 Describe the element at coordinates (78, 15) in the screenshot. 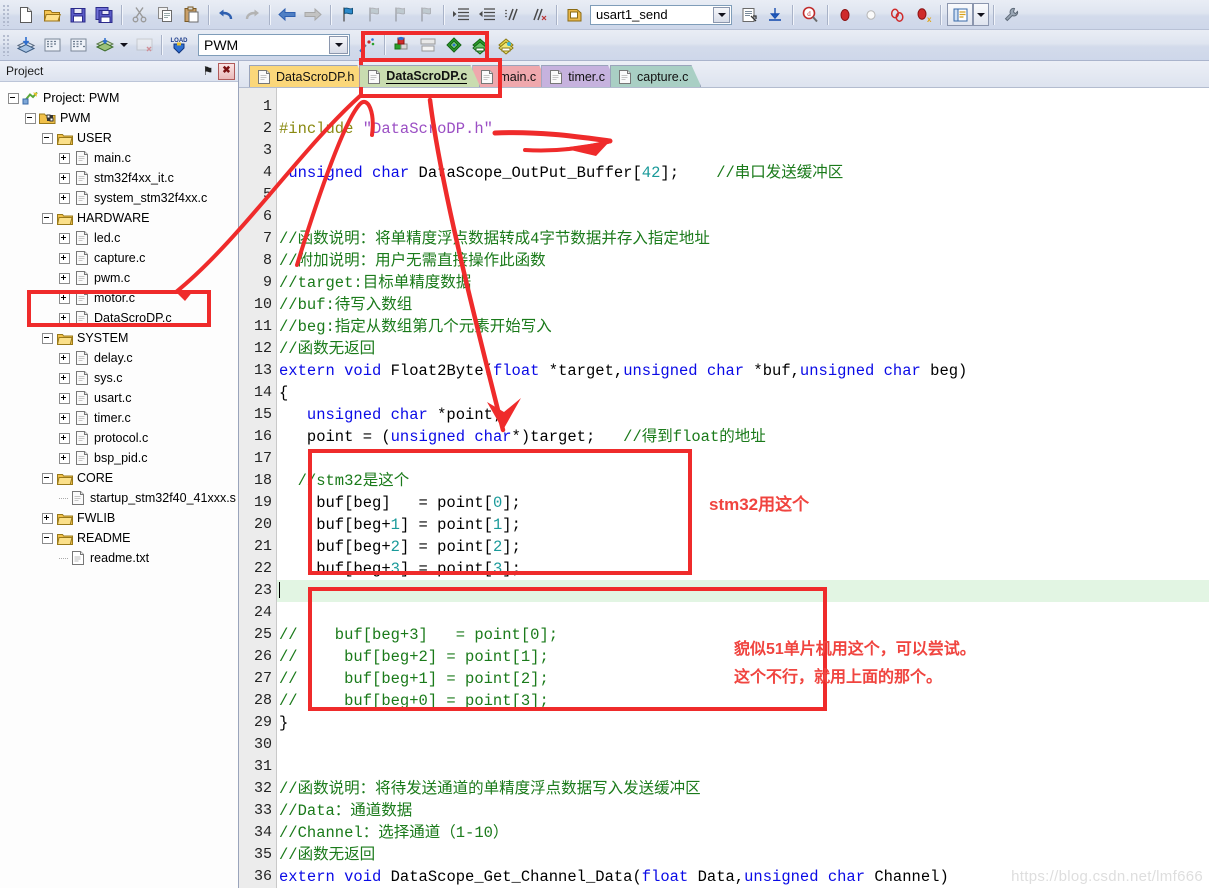

I see `save-icon` at that location.